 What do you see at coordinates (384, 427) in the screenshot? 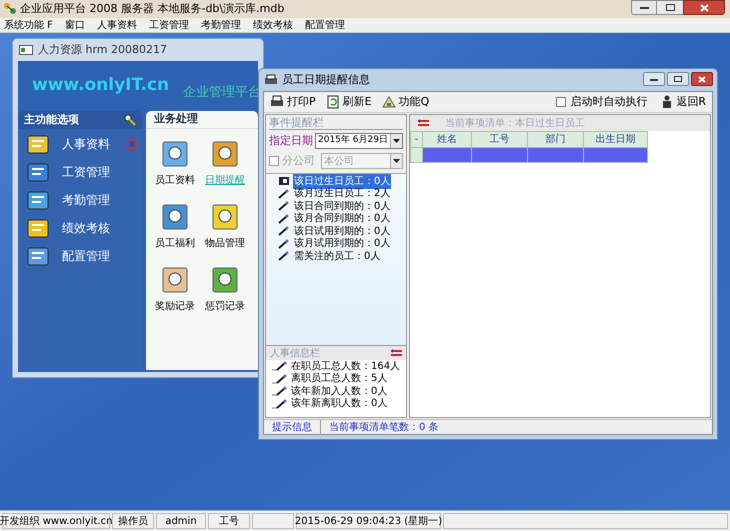
I see `status-text: 当前事项清单笔数：0 条` at bounding box center [384, 427].